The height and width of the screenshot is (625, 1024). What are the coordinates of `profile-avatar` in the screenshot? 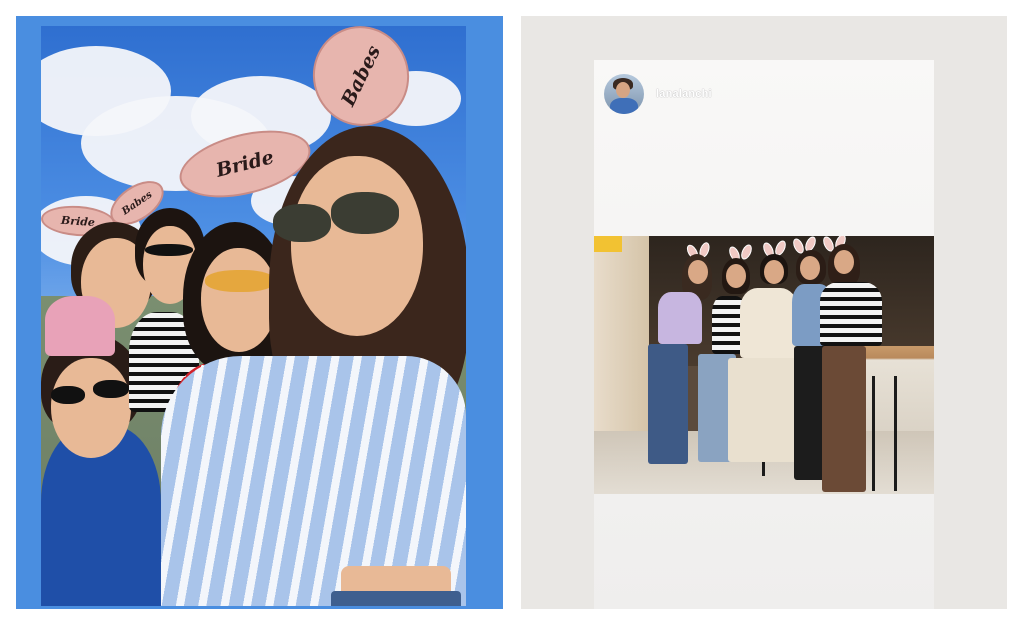 It's located at (624, 94).